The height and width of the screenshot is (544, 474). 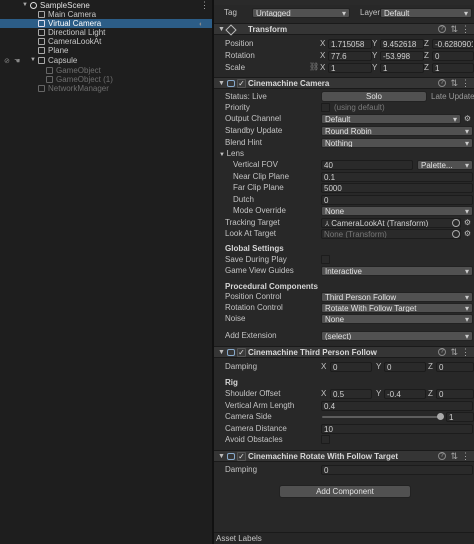 I want to click on camera-distance-field: 10, so click(x=397, y=429).